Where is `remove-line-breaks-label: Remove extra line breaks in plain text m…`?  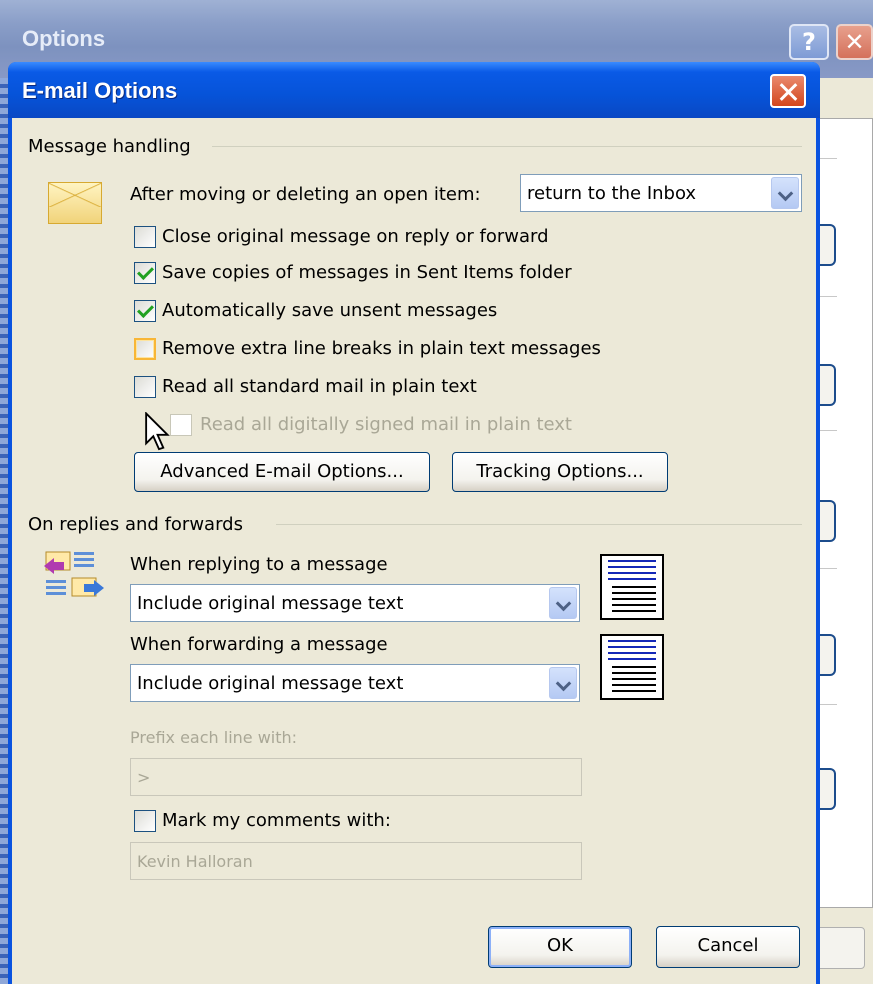
remove-line-breaks-label: Remove extra line breaks in plain text m… is located at coordinates (381, 348).